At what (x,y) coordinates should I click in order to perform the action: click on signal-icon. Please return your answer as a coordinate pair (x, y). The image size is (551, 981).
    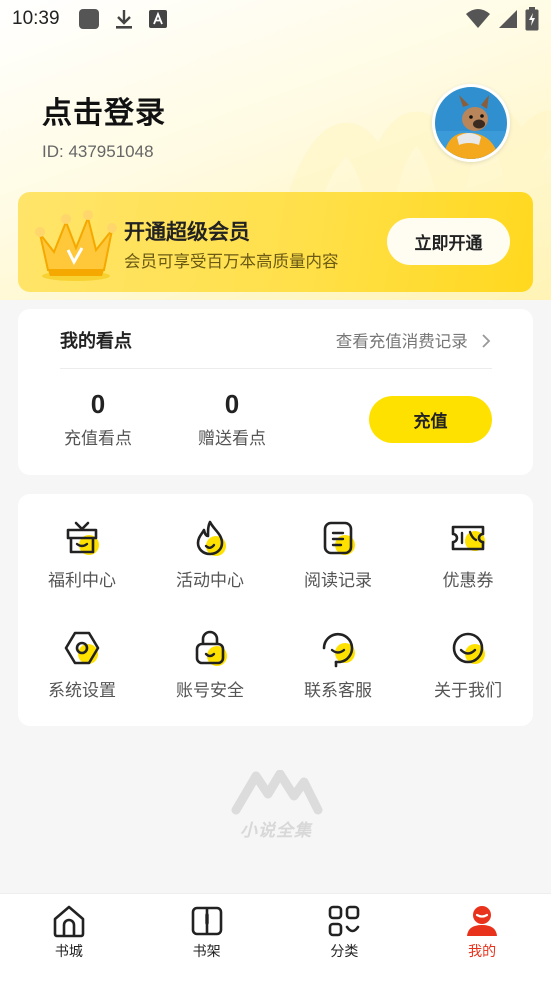
    Looking at the image, I should click on (508, 19).